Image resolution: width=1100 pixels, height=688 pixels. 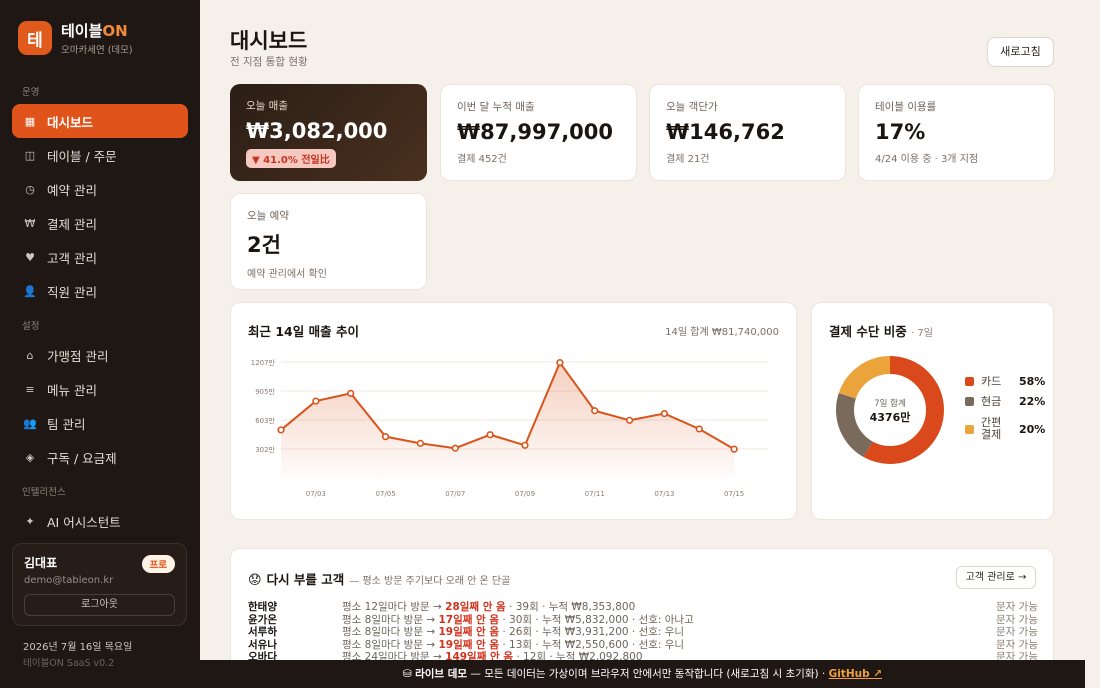 I want to click on kpi-value: 17%, so click(x=900, y=132).